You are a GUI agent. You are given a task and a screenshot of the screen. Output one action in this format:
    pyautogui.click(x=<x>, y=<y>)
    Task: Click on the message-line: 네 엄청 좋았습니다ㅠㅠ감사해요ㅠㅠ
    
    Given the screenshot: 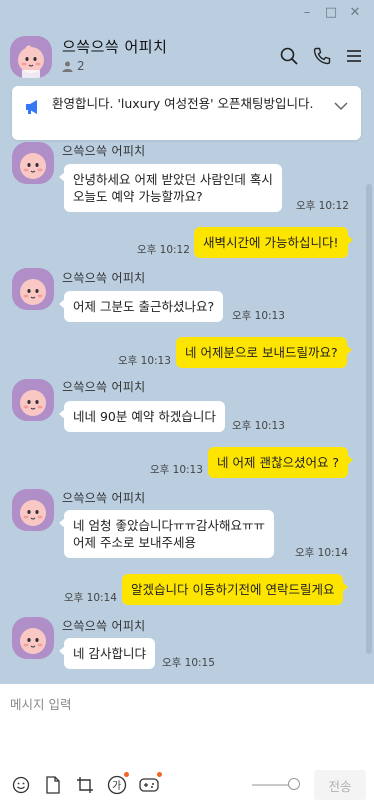 What is the action you would take?
    pyautogui.click(x=169, y=525)
    